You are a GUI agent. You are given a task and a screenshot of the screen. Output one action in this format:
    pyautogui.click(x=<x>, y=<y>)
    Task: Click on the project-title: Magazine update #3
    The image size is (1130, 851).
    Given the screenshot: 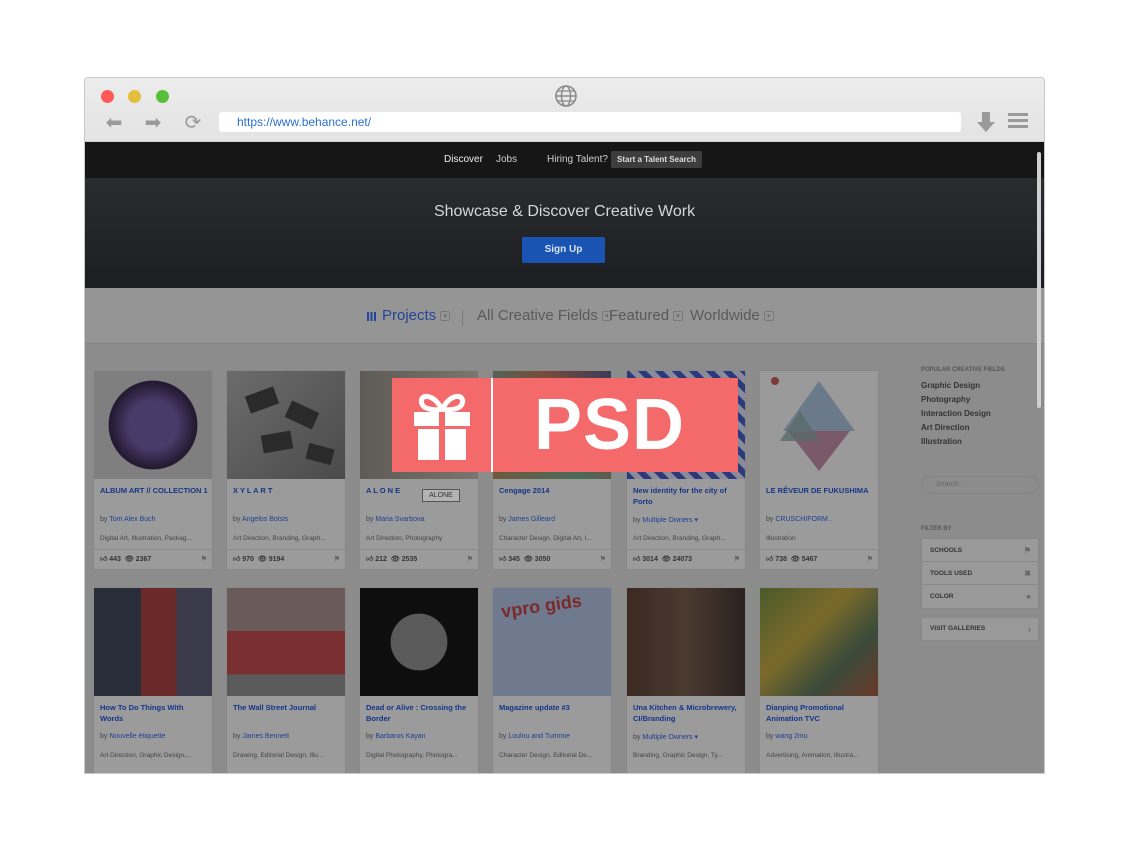 What is the action you would take?
    pyautogui.click(x=553, y=707)
    